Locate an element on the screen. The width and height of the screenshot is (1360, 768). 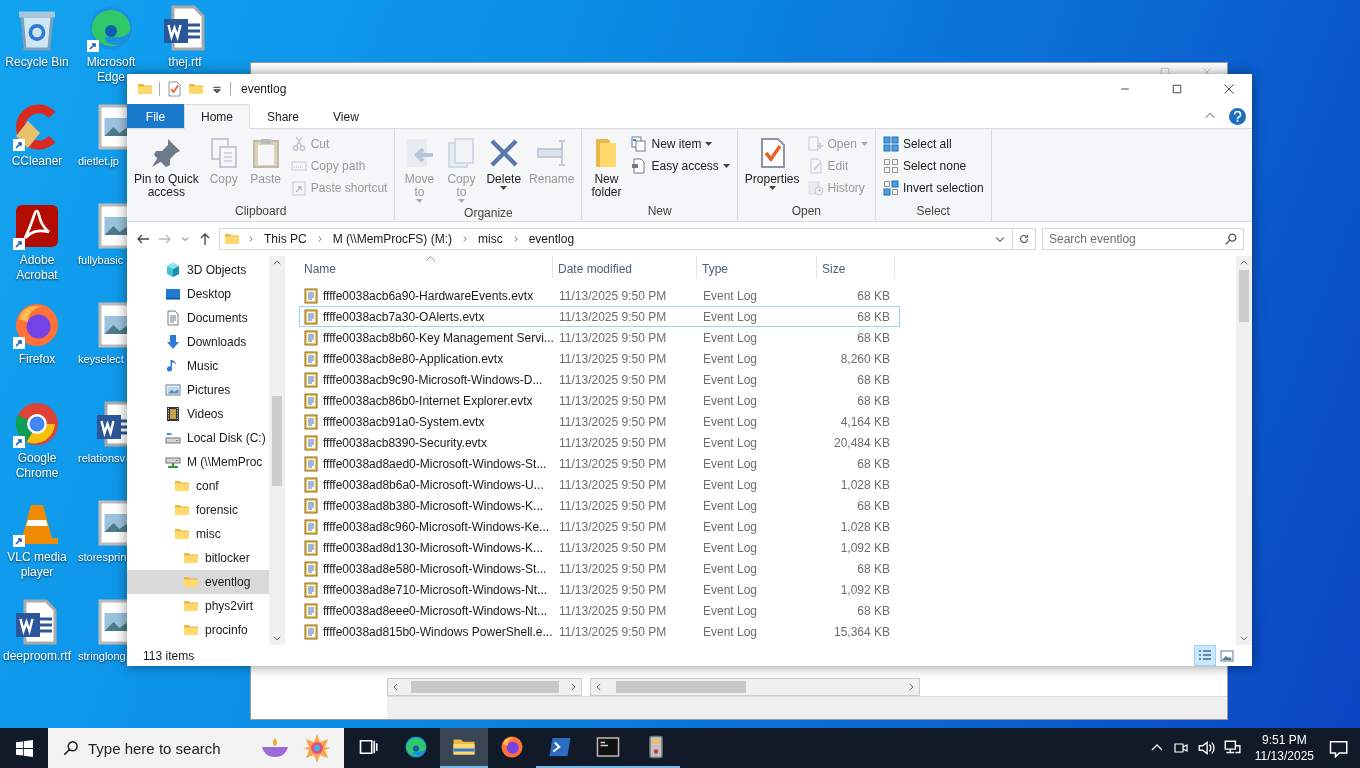
nav-item: eventlog is located at coordinates (198, 582).